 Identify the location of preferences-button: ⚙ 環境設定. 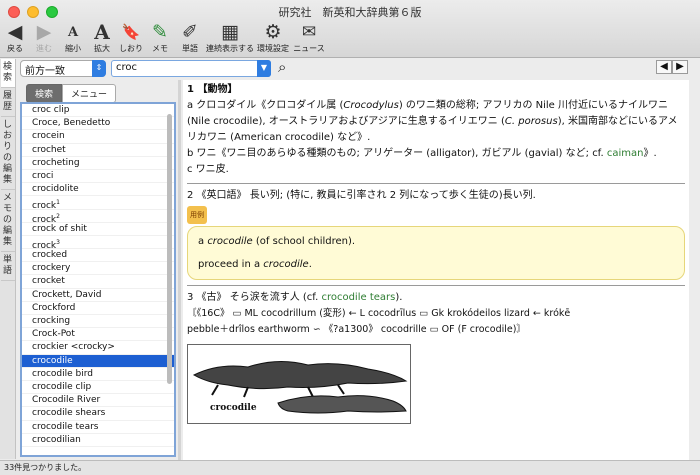
(273, 36).